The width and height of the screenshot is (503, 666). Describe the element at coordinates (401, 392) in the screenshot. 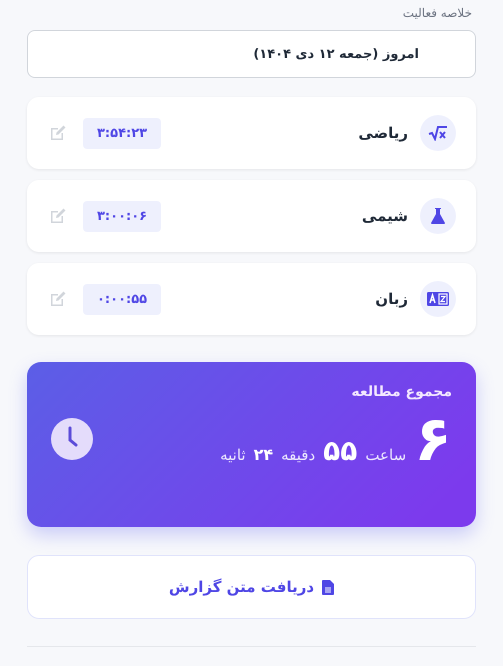

I see `total-title: مجموع مطالعه` at that location.